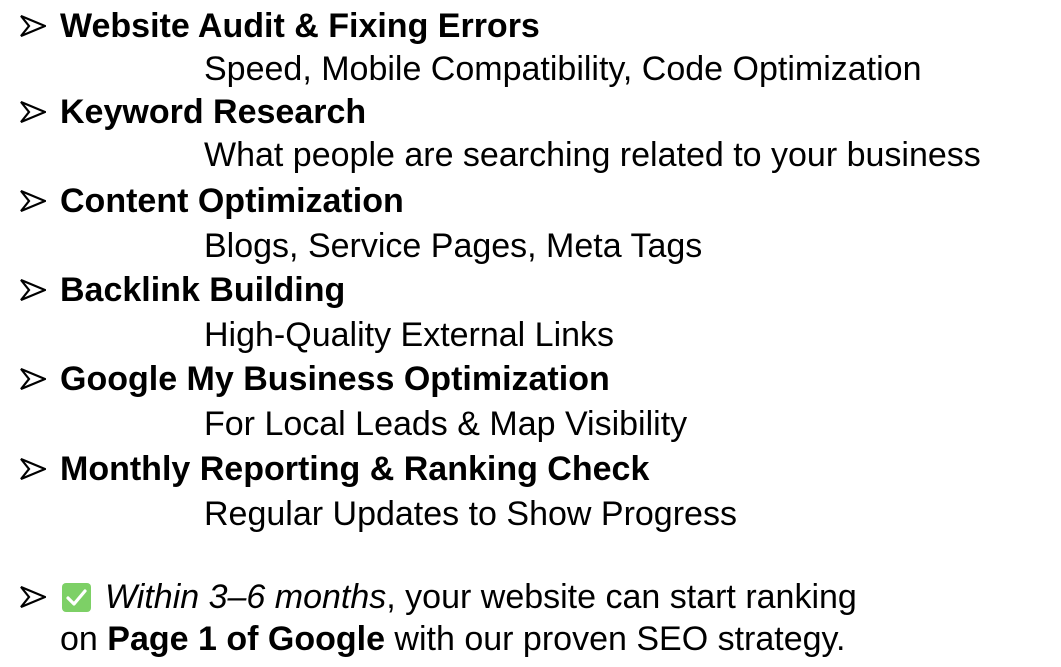 This screenshot has width=1061, height=667. Describe the element at coordinates (213, 112) in the screenshot. I see `item-title: Keyword Research` at that location.